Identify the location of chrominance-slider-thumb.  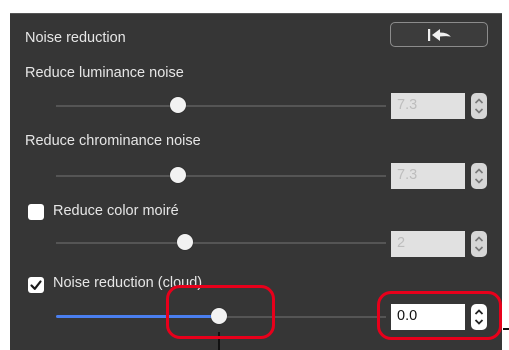
(178, 175).